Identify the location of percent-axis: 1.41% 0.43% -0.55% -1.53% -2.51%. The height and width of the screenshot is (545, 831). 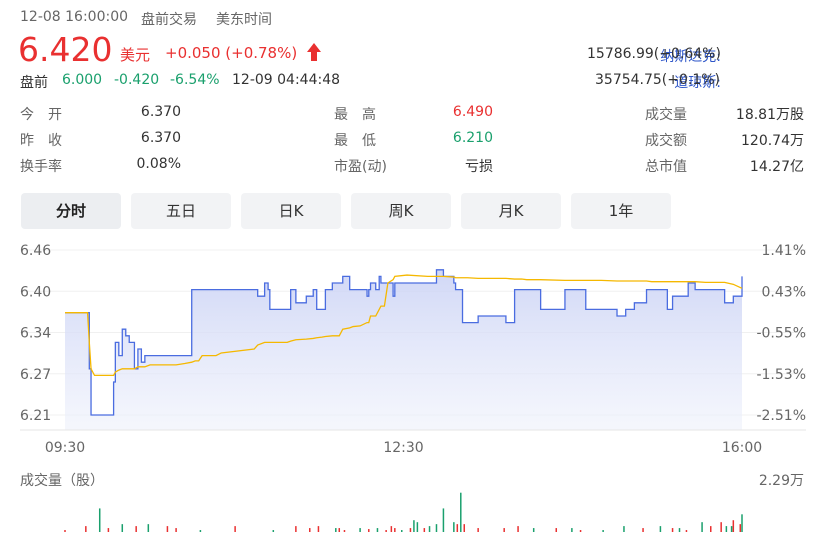
(781, 333).